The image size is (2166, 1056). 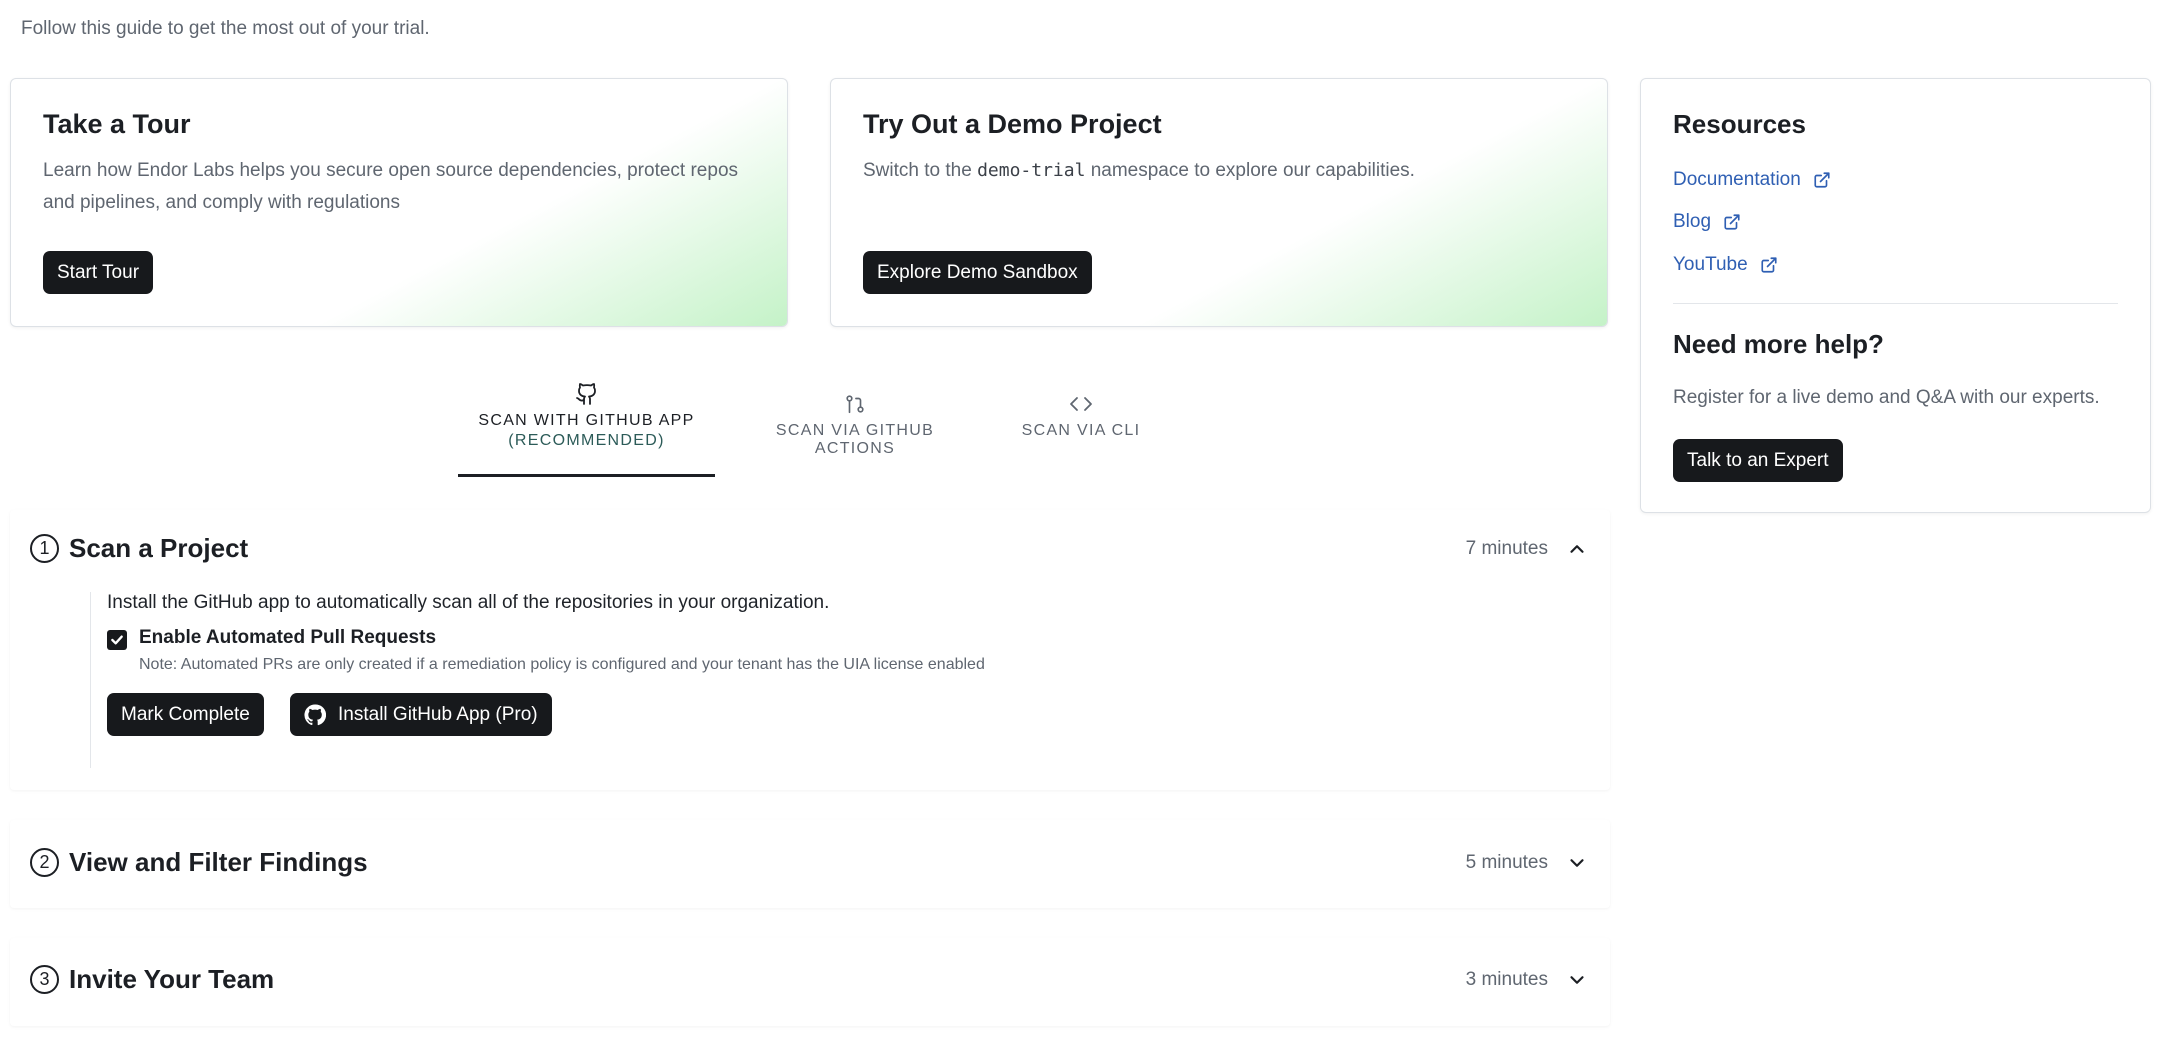 What do you see at coordinates (171, 979) in the screenshot?
I see `step-title: Invite Your Team` at bounding box center [171, 979].